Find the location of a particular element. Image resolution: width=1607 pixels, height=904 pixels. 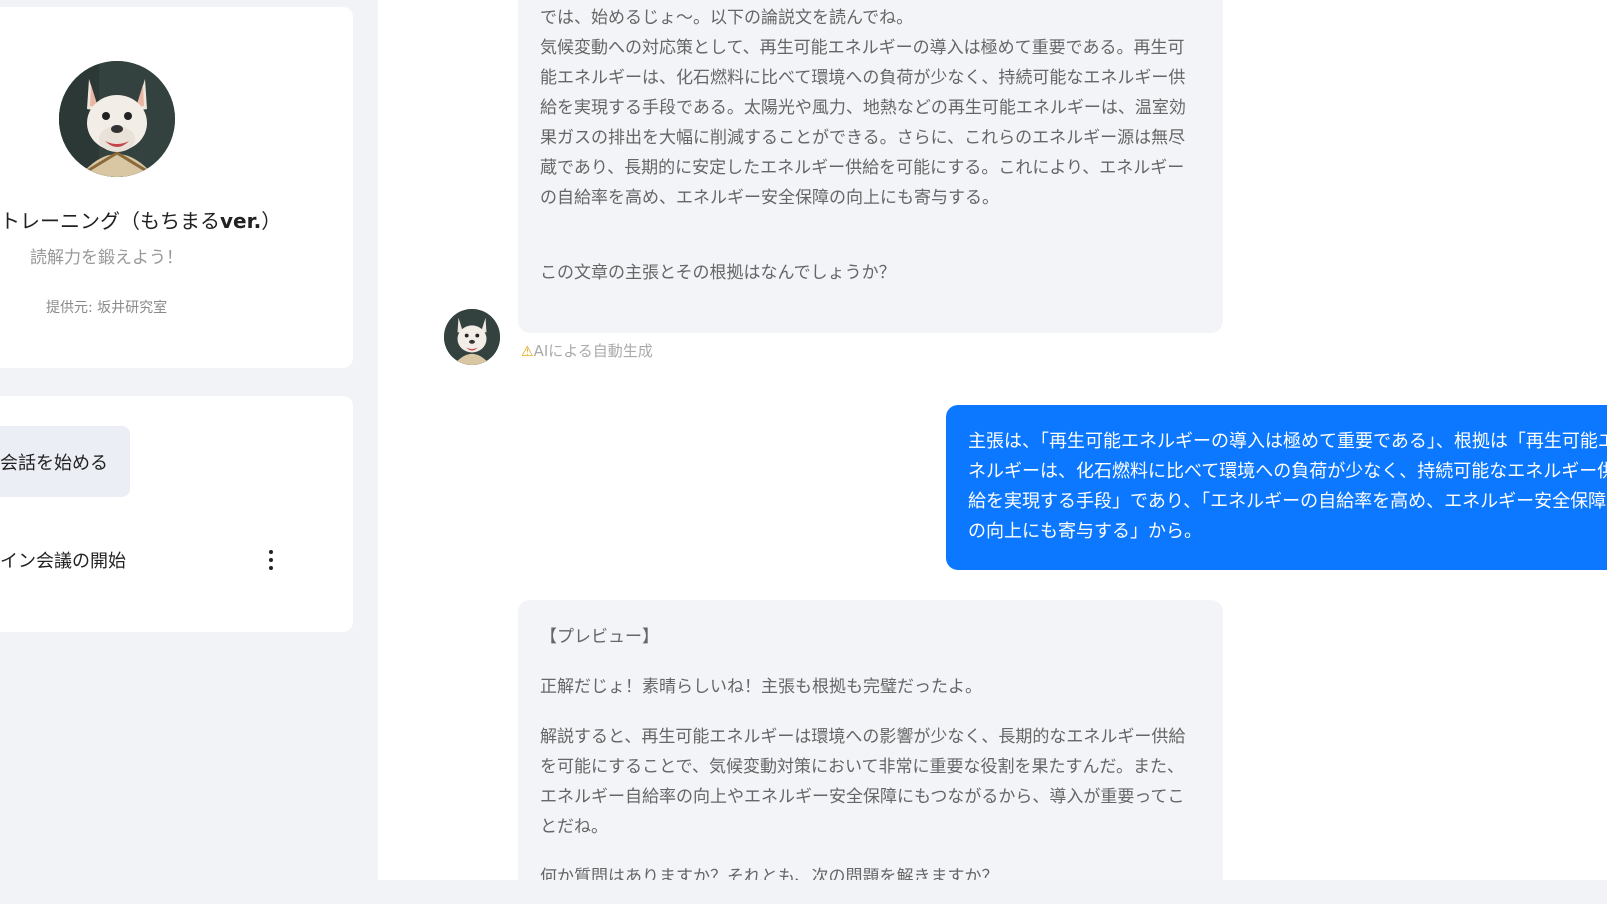

message-paragraph: では、始めるじょ～。以下の論説文を読んでね。 is located at coordinates (727, 18).